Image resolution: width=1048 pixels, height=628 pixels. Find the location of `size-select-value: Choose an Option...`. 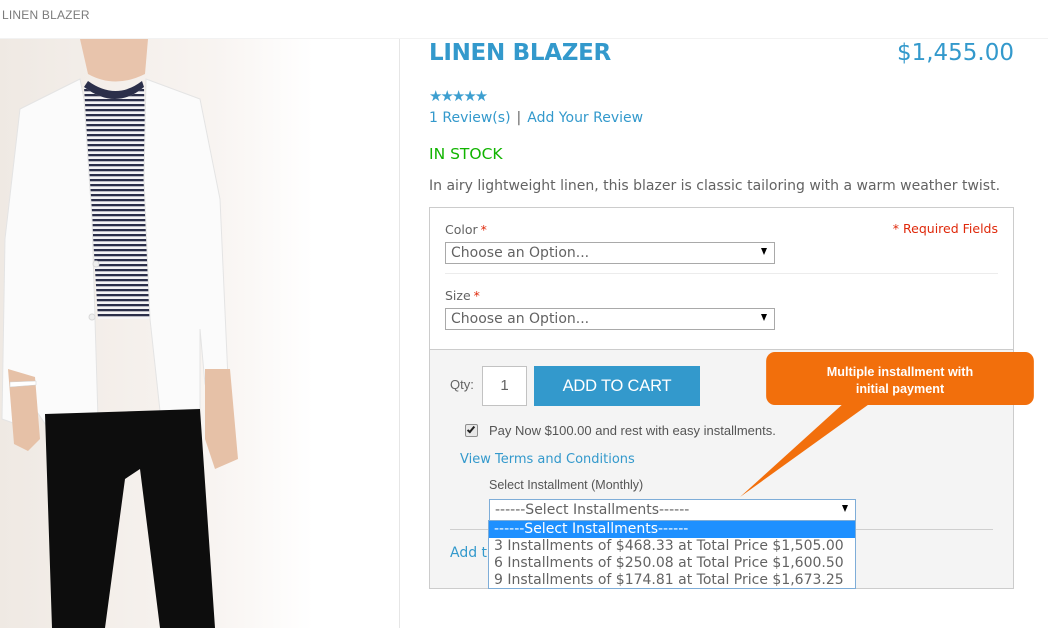

size-select-value: Choose an Option... is located at coordinates (520, 319).